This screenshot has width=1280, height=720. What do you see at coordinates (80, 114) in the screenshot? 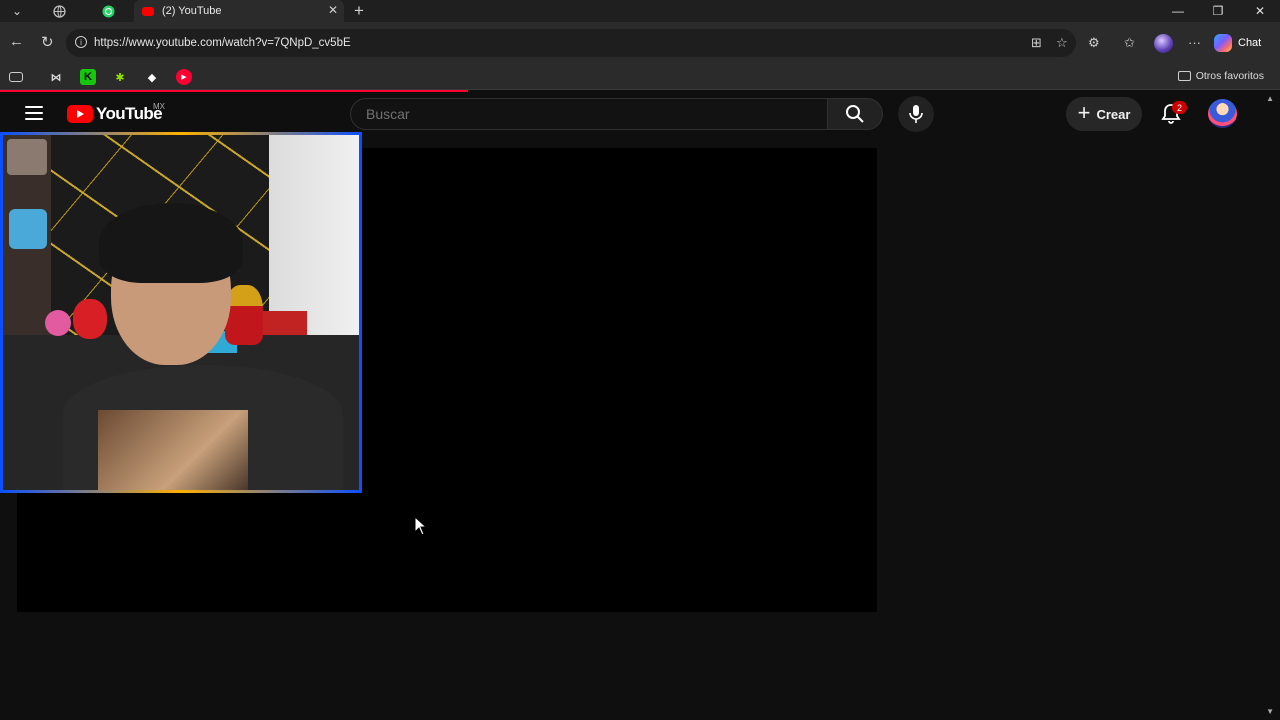
I see `youtube-play-icon` at bounding box center [80, 114].